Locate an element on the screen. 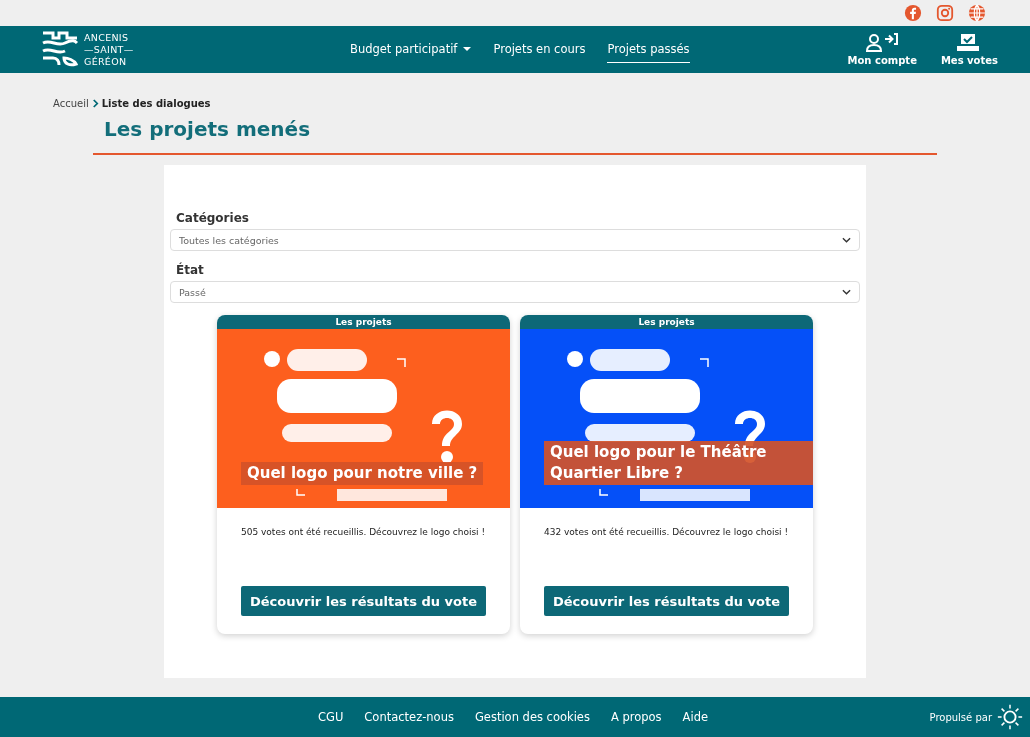  card-description: 505 votes ont été recueillis. Découvrez le logo choisi ! is located at coordinates (364, 532).